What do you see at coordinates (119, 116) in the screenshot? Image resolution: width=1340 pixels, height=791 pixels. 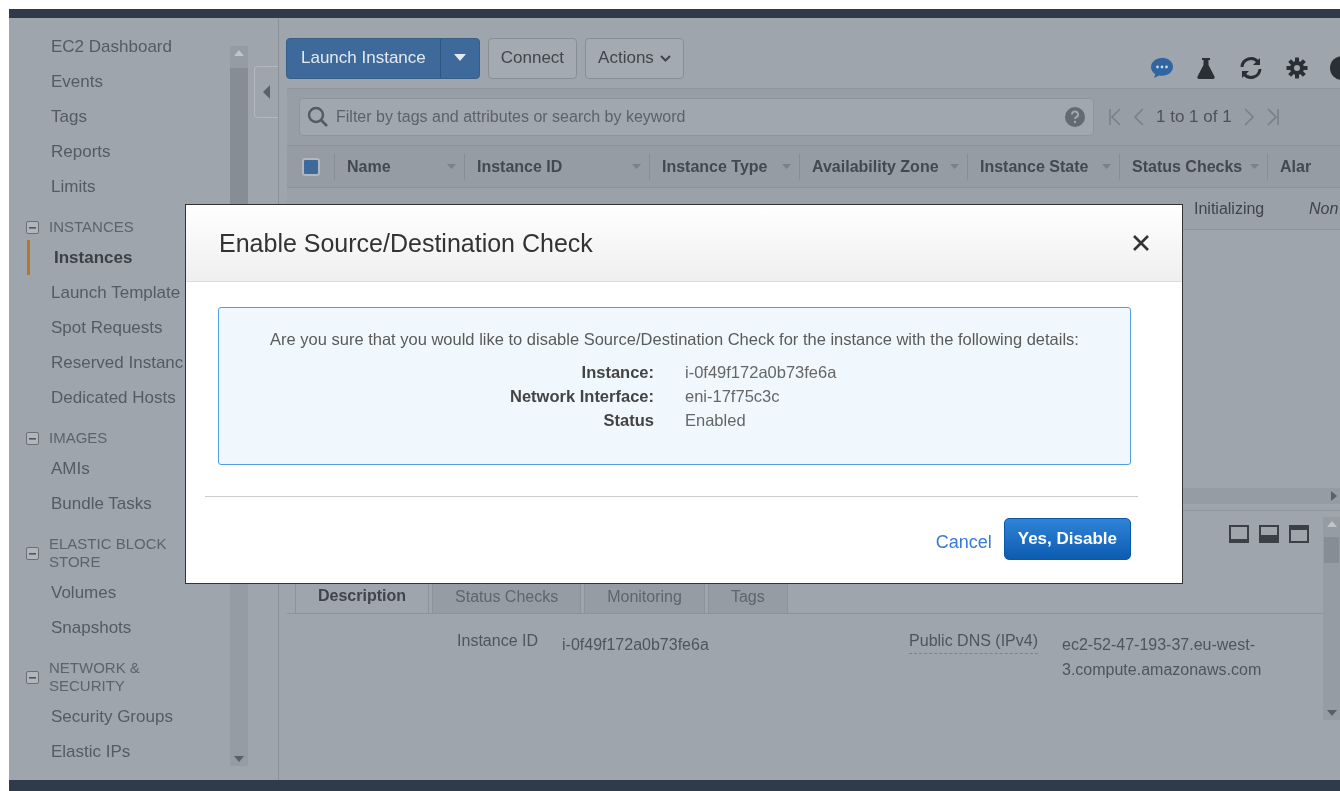 I see `sidebar-item: Tags` at bounding box center [119, 116].